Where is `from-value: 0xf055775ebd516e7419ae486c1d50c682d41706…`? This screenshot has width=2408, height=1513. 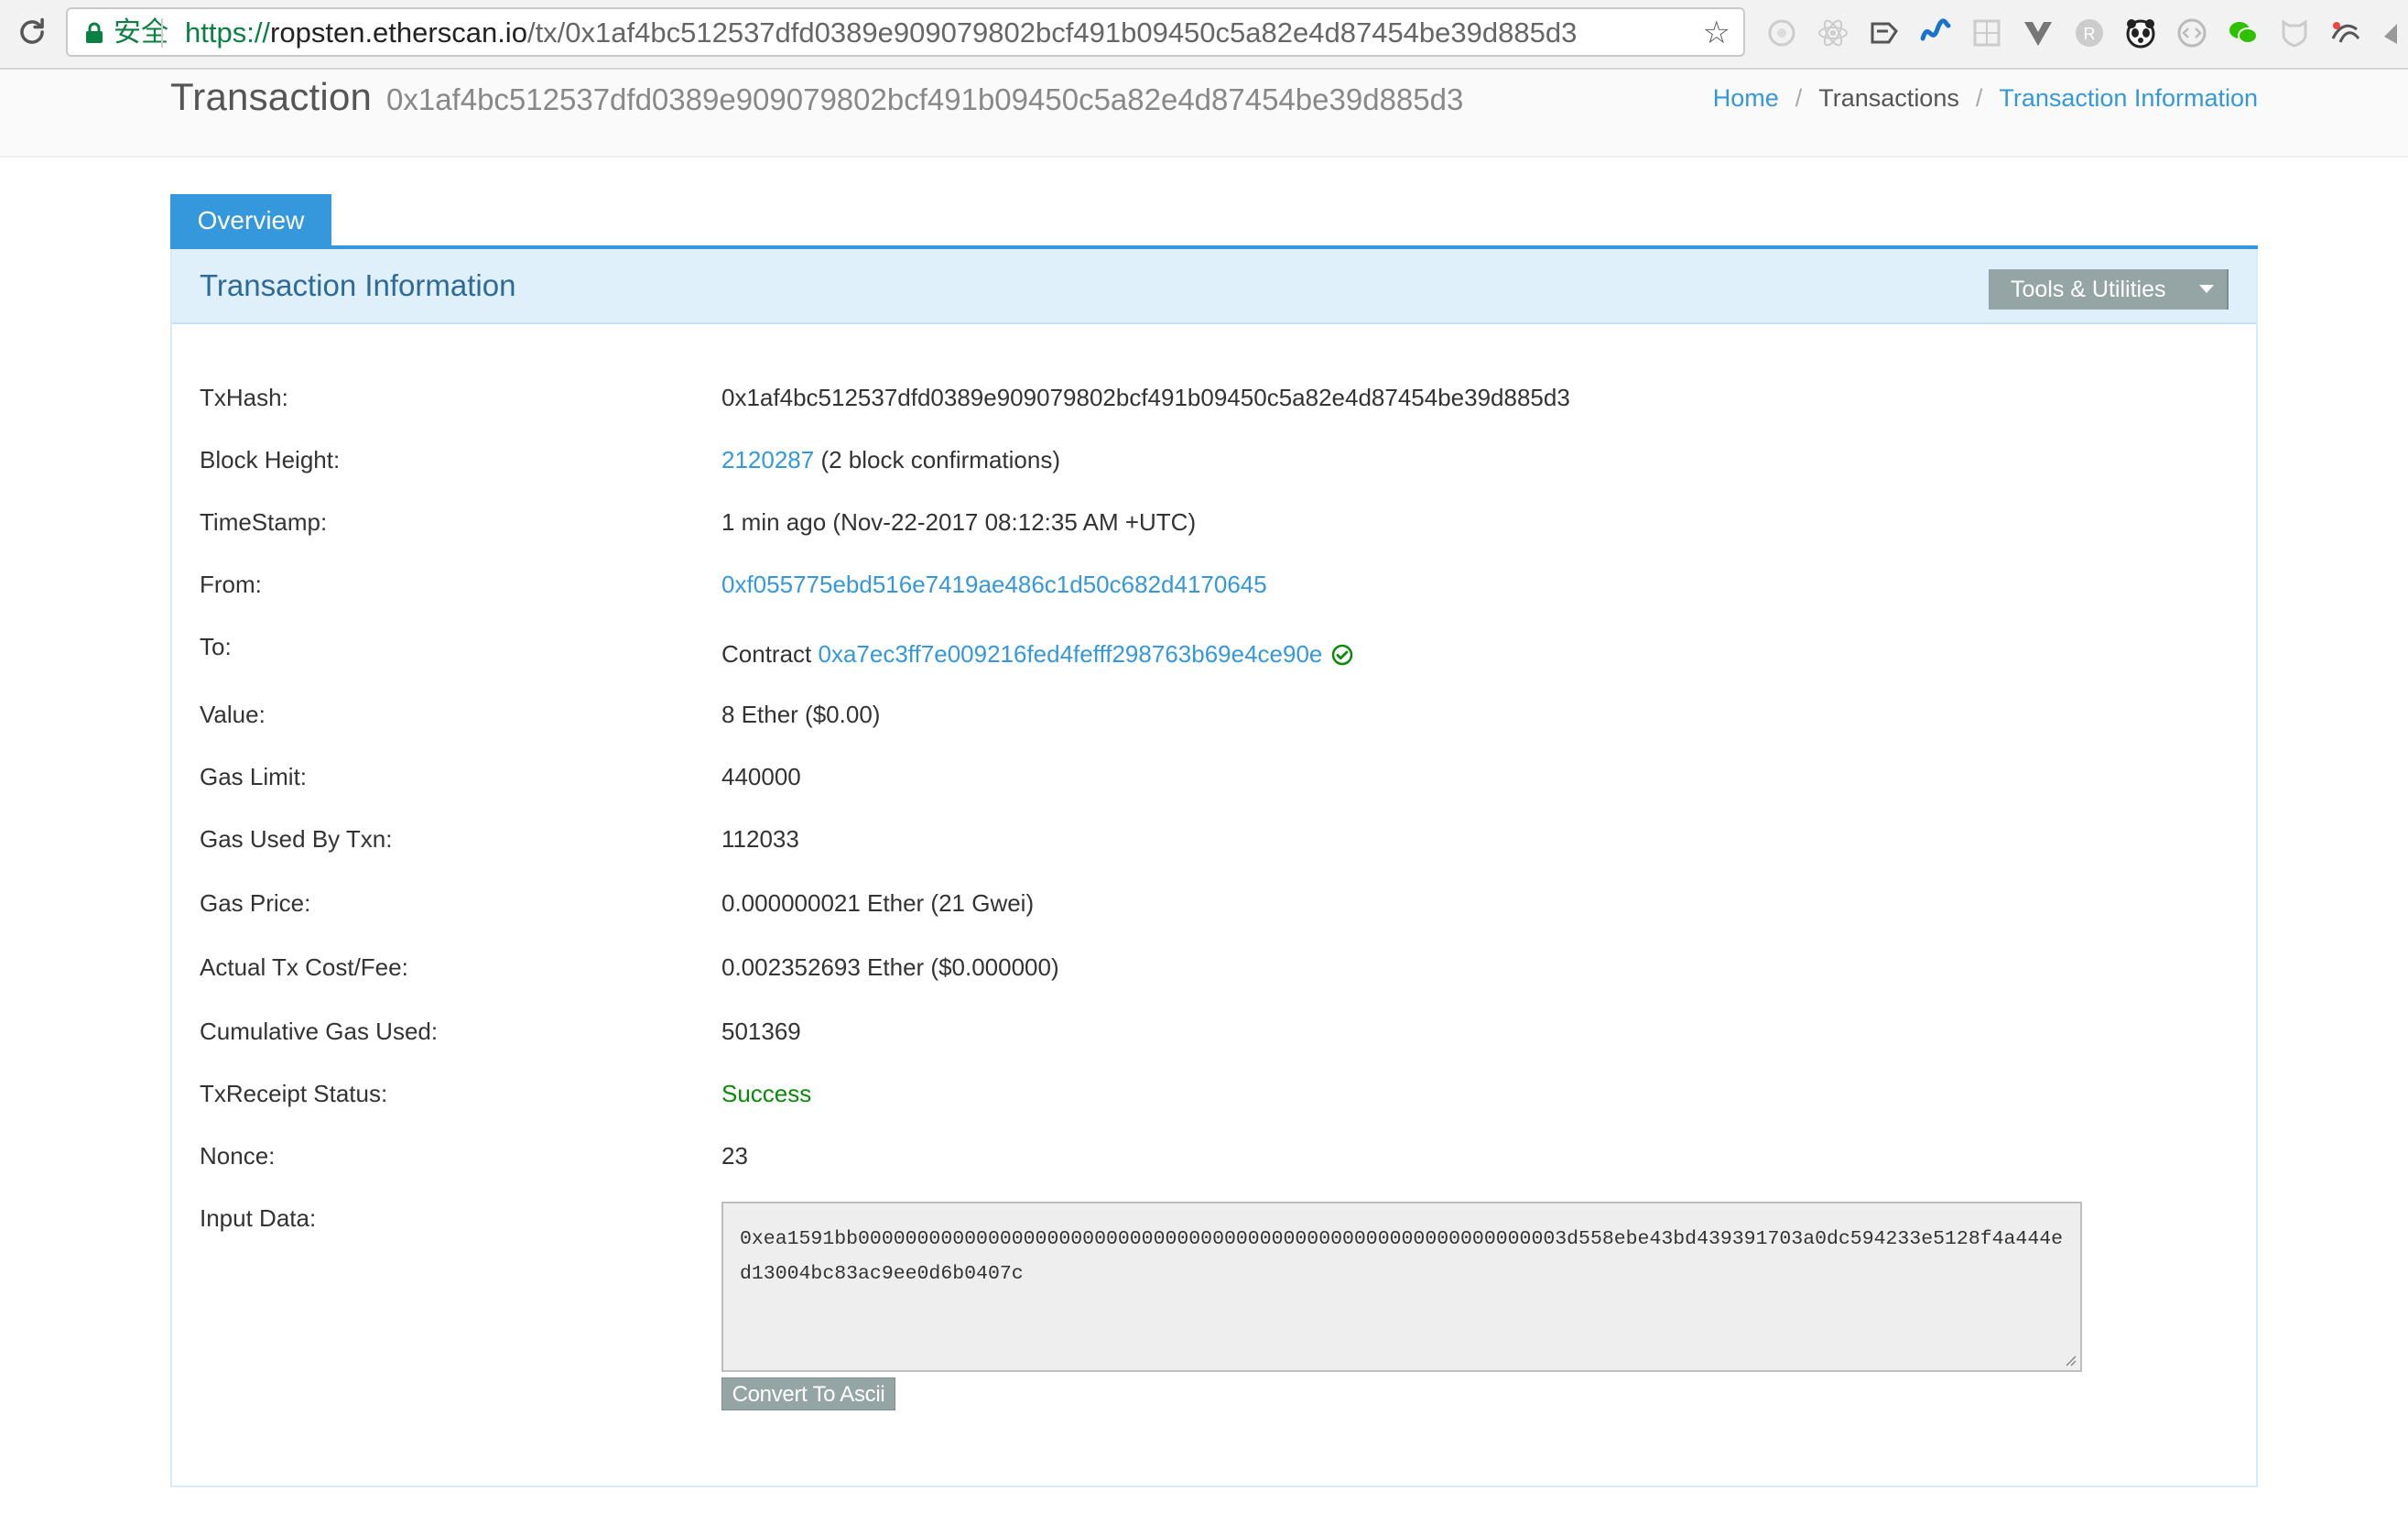 from-value: 0xf055775ebd516e7419ae486c1d50c682d41706… is located at coordinates (994, 584).